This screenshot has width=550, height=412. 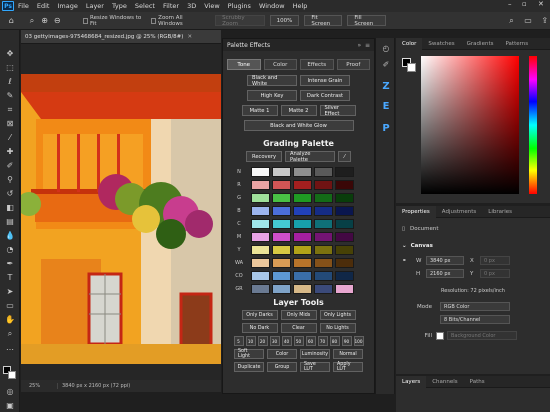 What do you see at coordinates (10, 235) in the screenshot?
I see `blur-tool-icon: 💧` at bounding box center [10, 235].